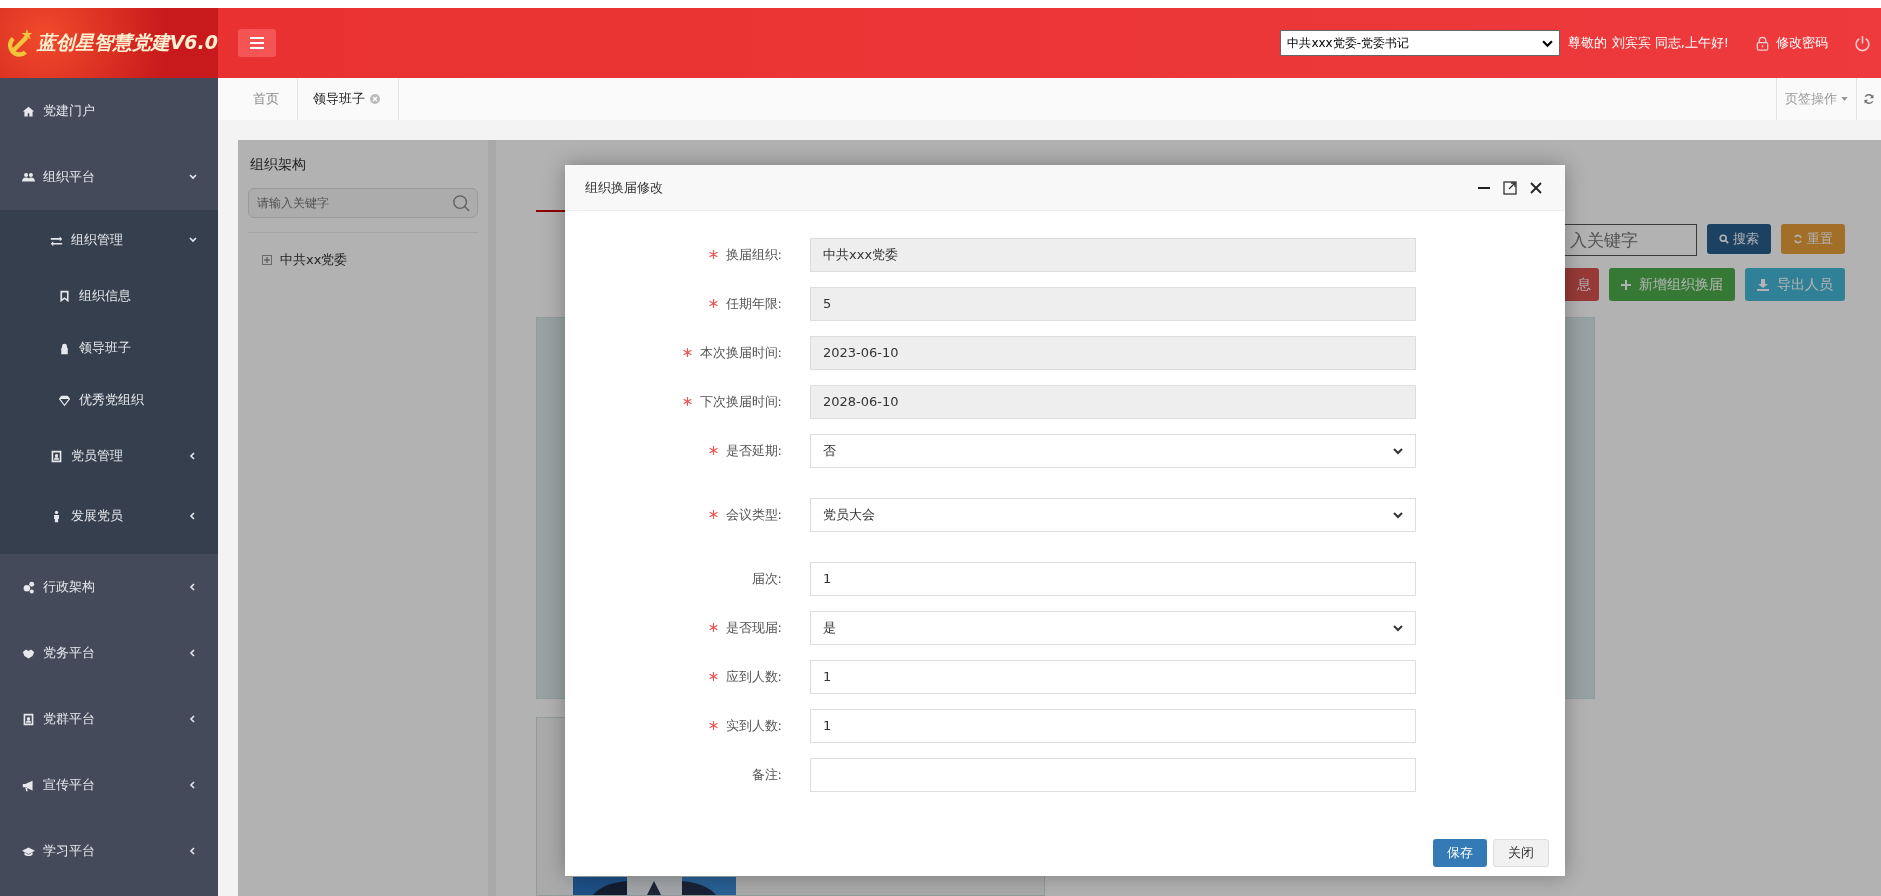 This screenshot has height=896, width=1881. I want to click on close-icon, so click(1536, 187).